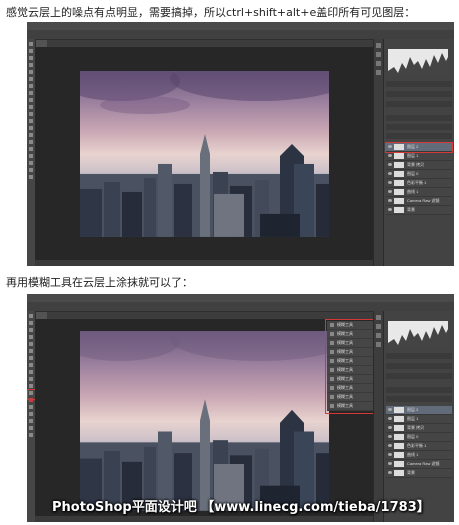 The height and width of the screenshot is (525, 459). What do you see at coordinates (31, 170) in the screenshot?
I see `hand-tool-icon` at bounding box center [31, 170].